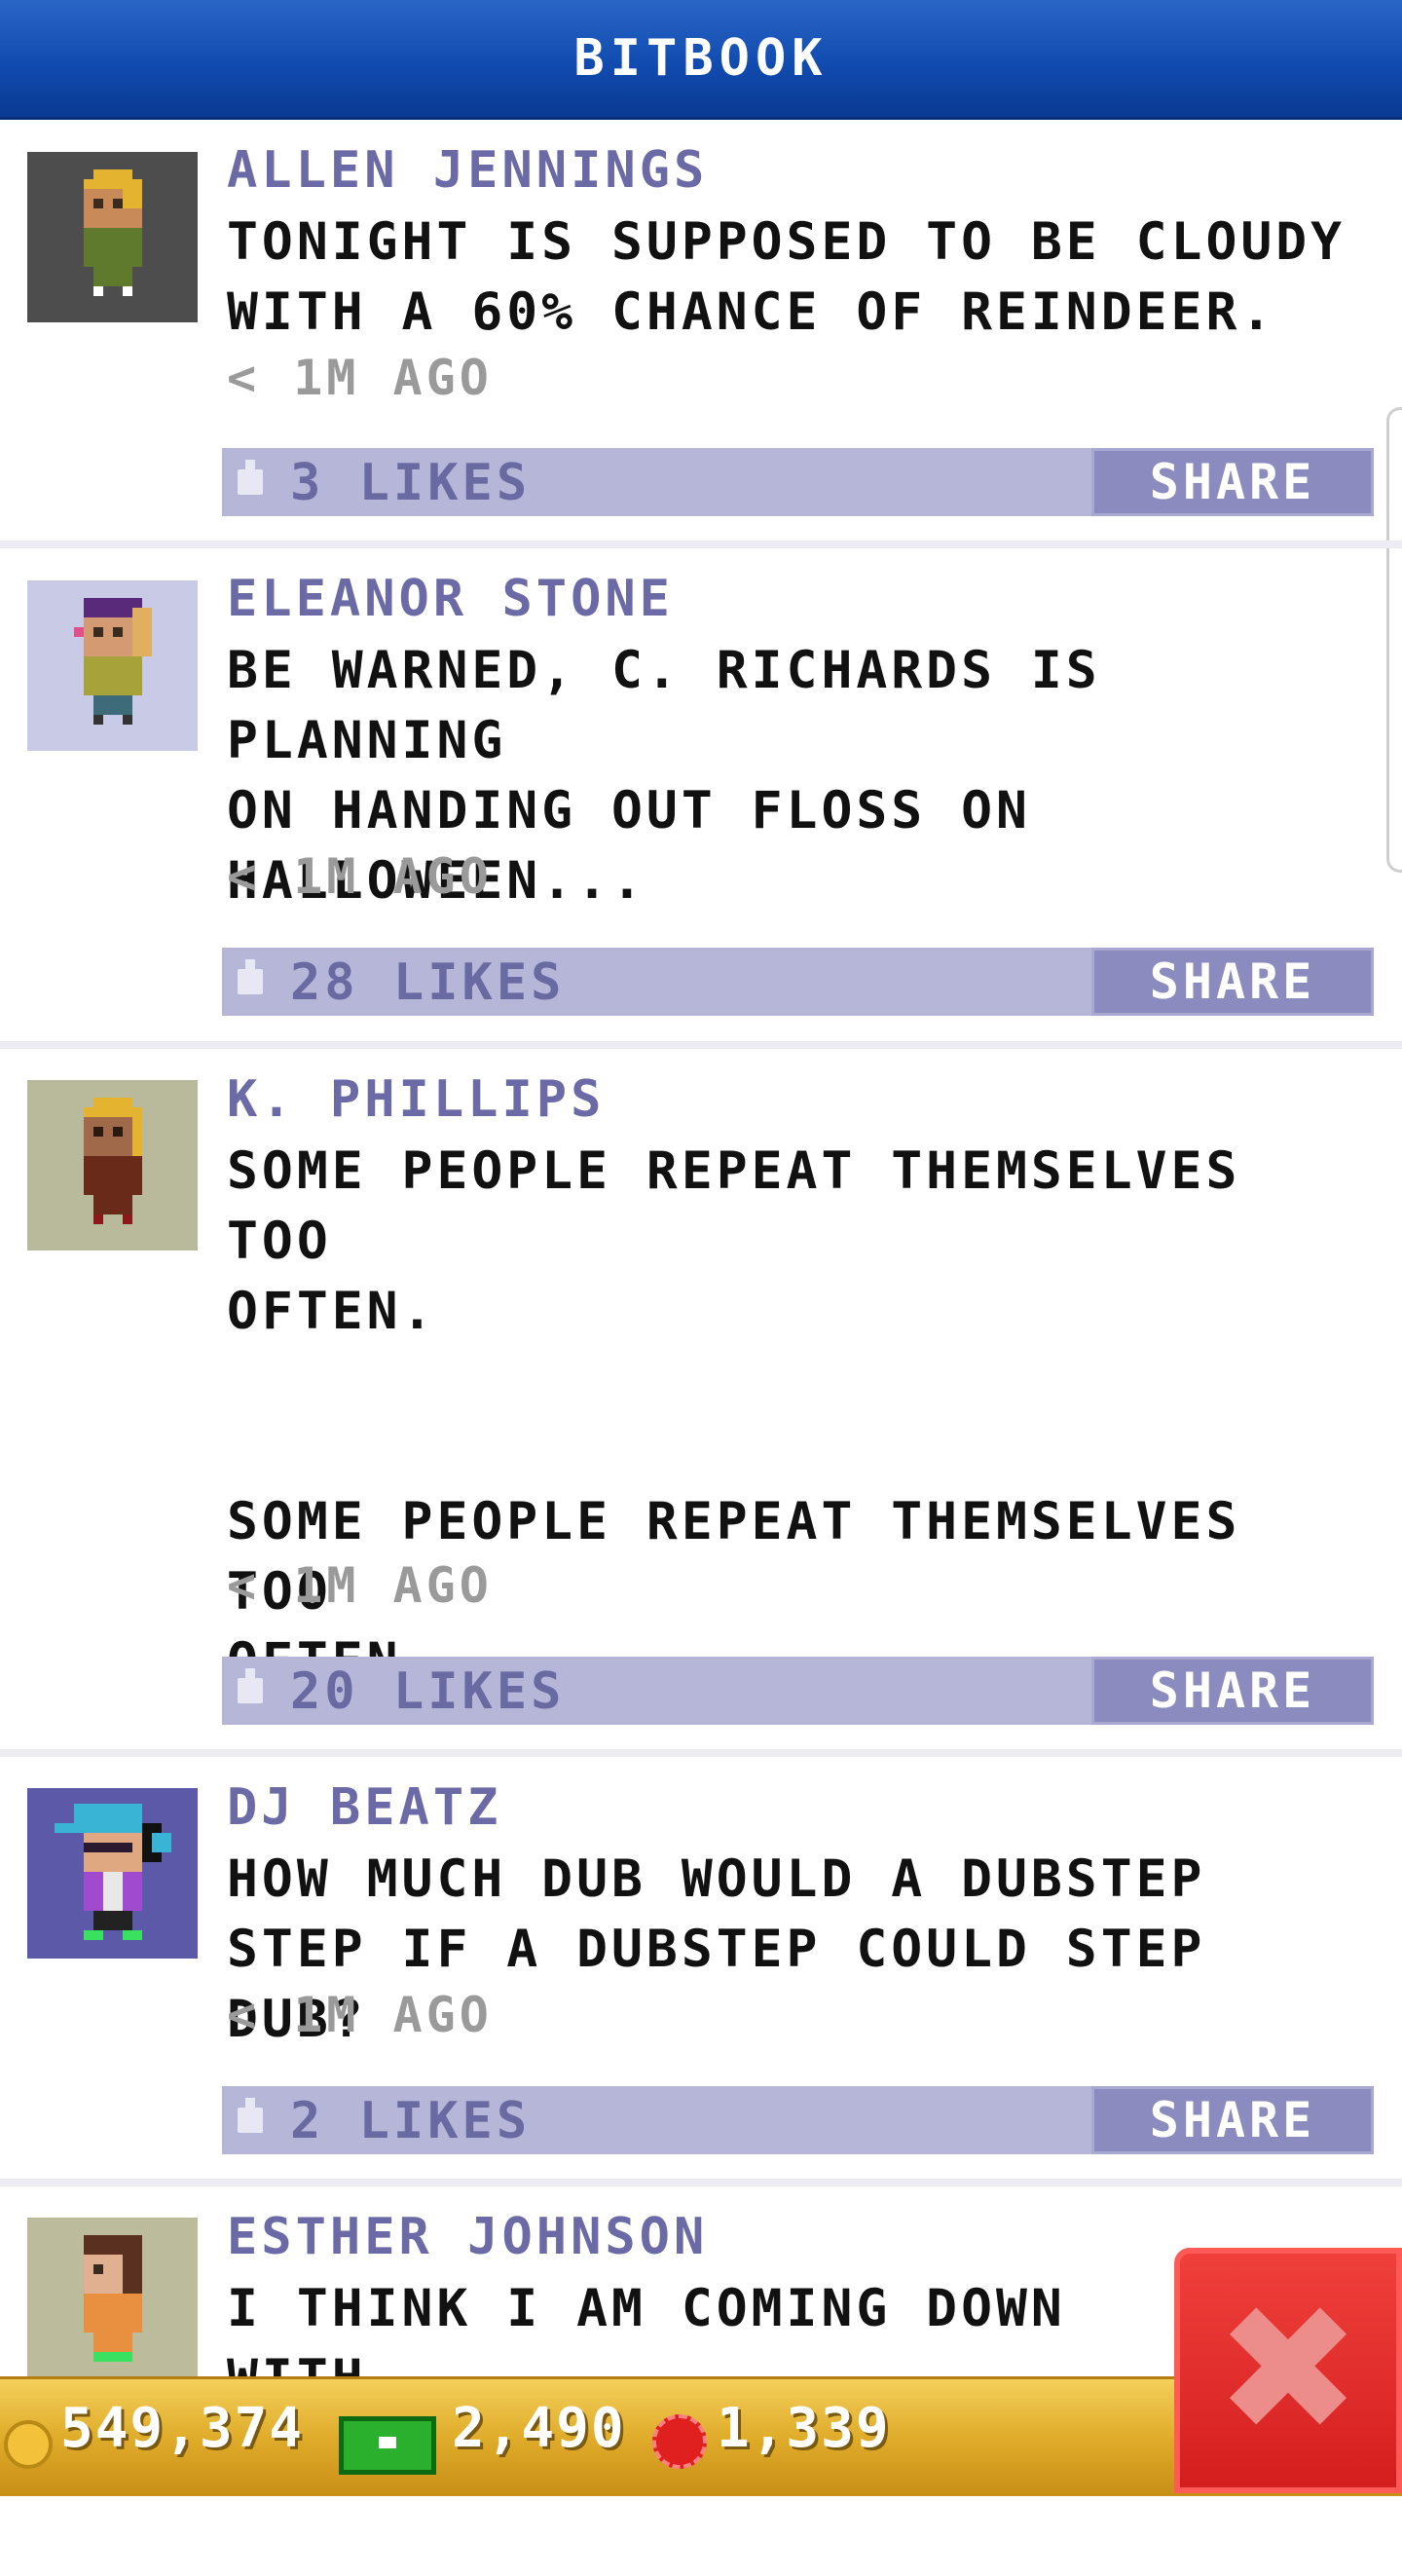  I want to click on like-count: 3 LIKES, so click(411, 483).